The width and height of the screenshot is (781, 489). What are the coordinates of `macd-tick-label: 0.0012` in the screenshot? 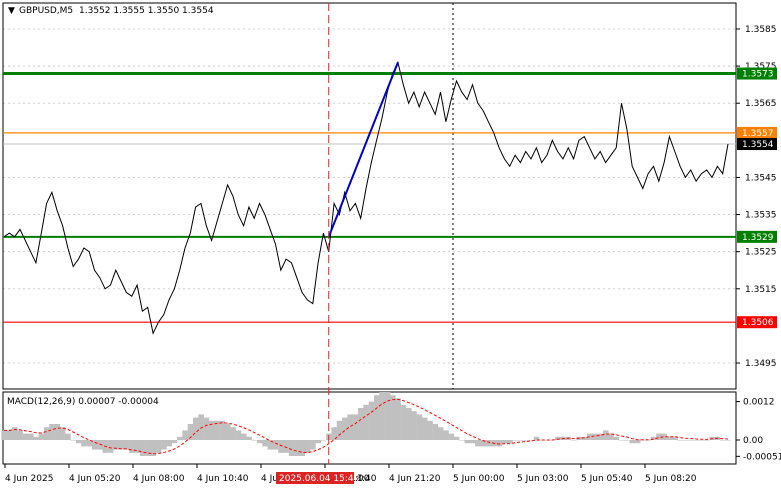 It's located at (759, 403).